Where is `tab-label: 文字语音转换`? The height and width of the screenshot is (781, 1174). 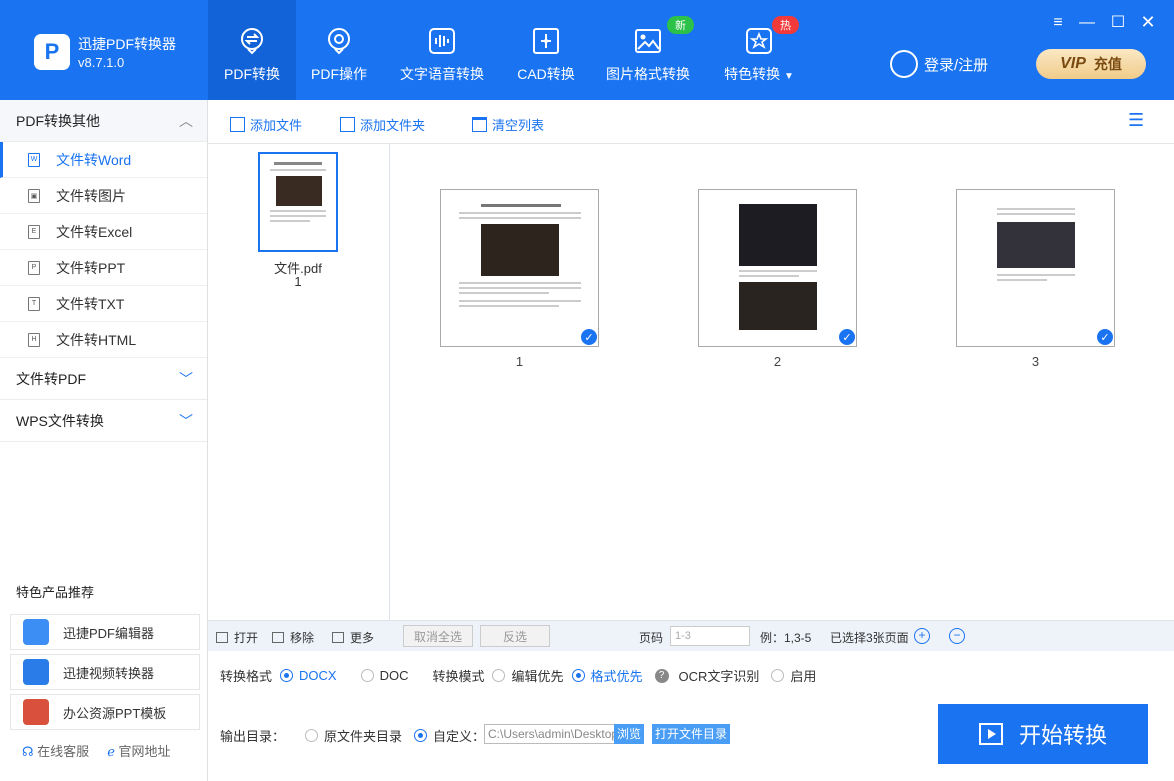 tab-label: 文字语音转换 is located at coordinates (442, 74).